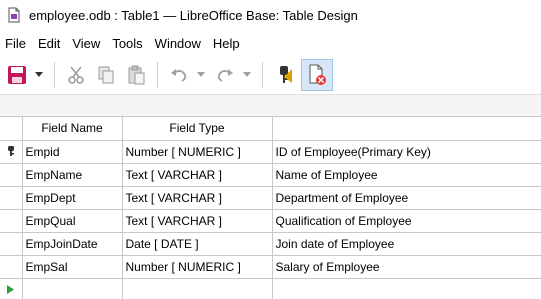  I want to click on menu-window: Window, so click(178, 43).